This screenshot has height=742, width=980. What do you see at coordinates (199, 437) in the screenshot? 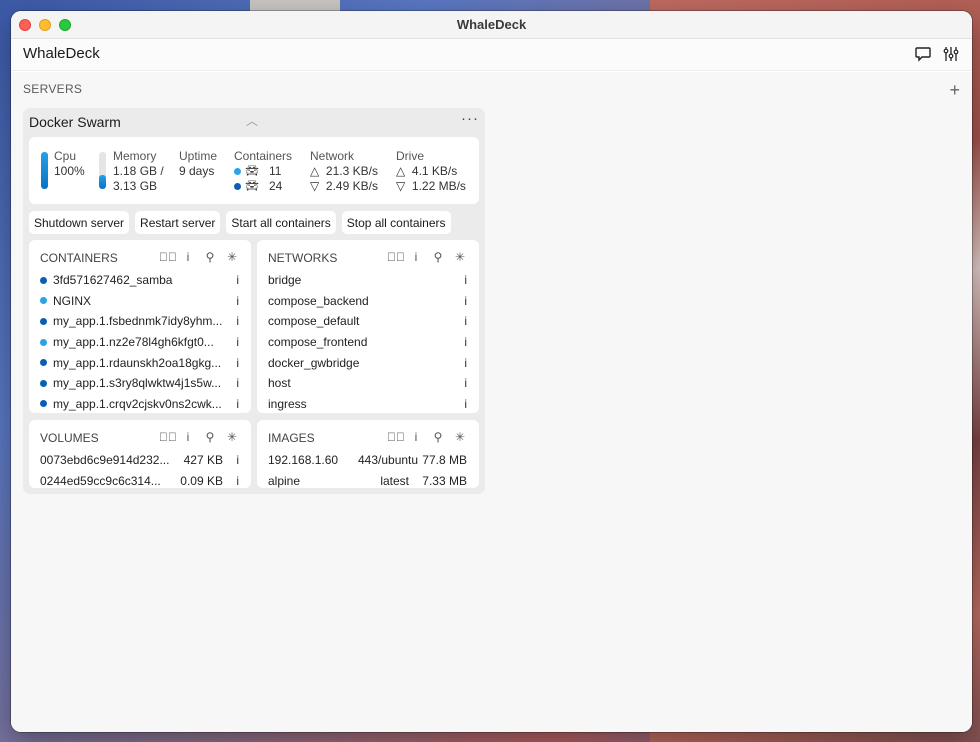
I see `volumes-panel-icons: ✓⃝ i ⚲ ✳` at bounding box center [199, 437].